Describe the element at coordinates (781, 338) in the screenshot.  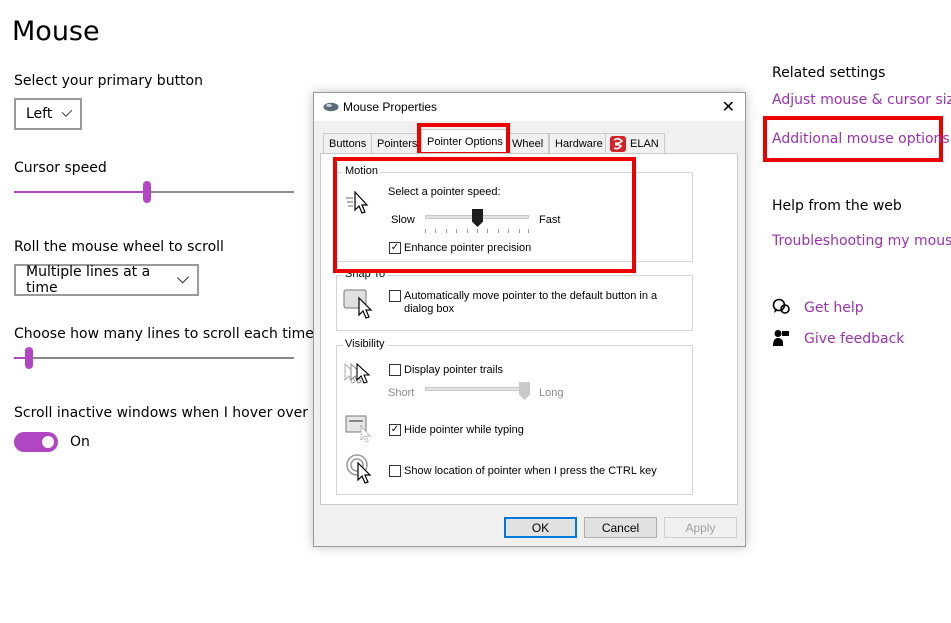
I see `feedback-icon` at that location.